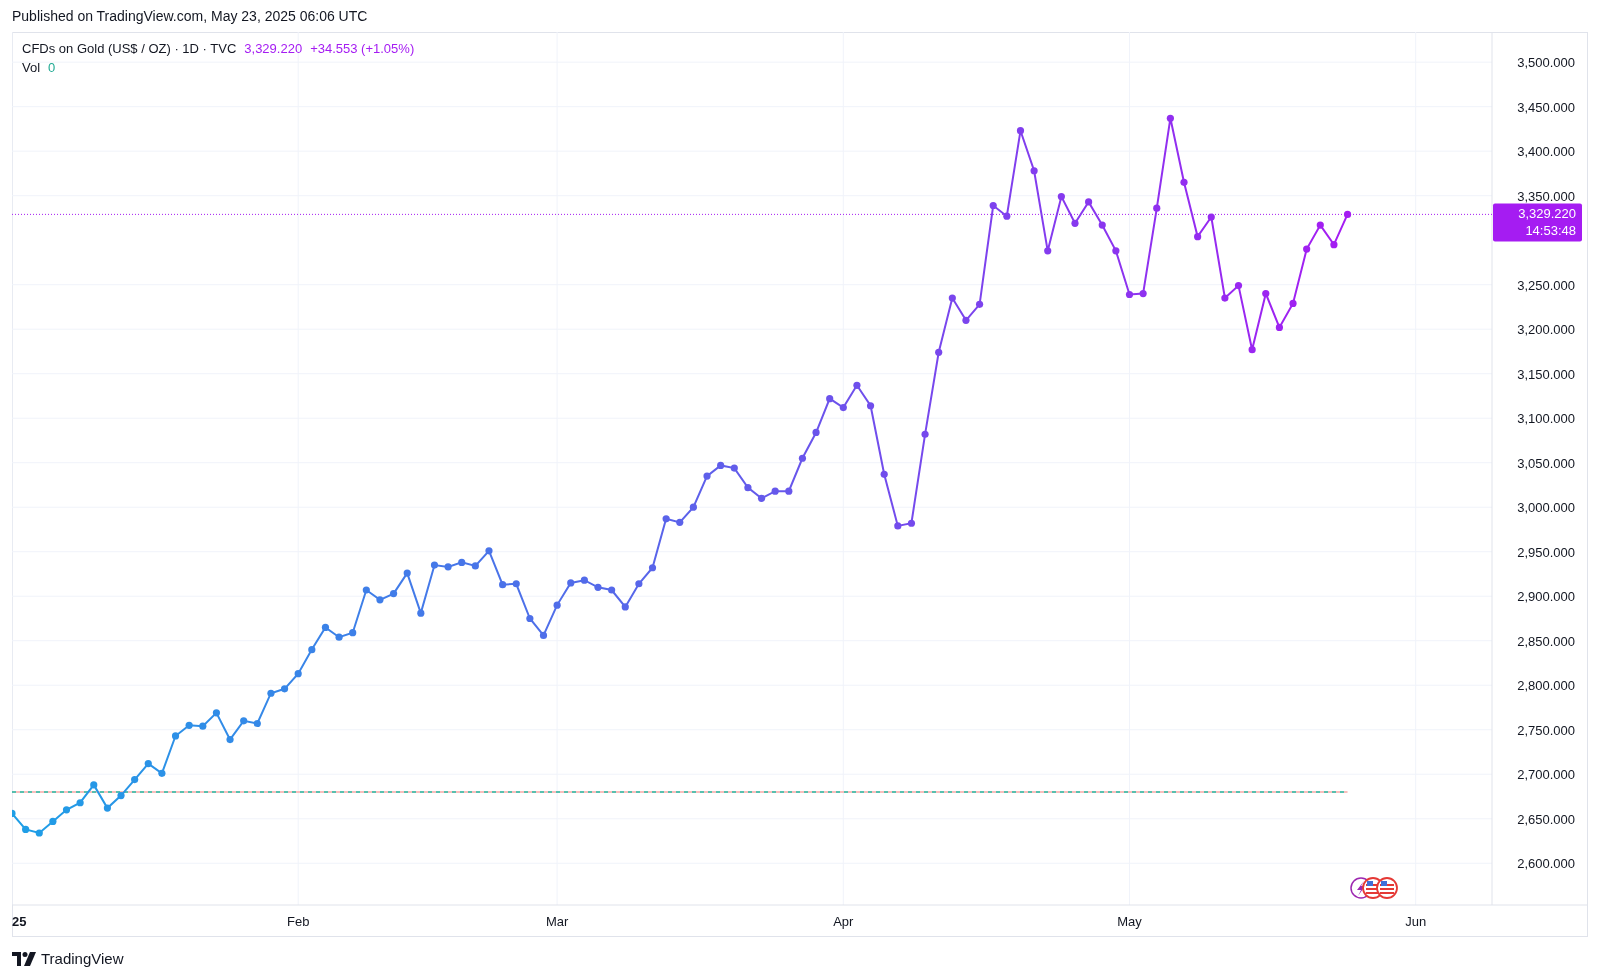 This screenshot has width=1600, height=980. I want to click on flag-icon, so click(1387, 888).